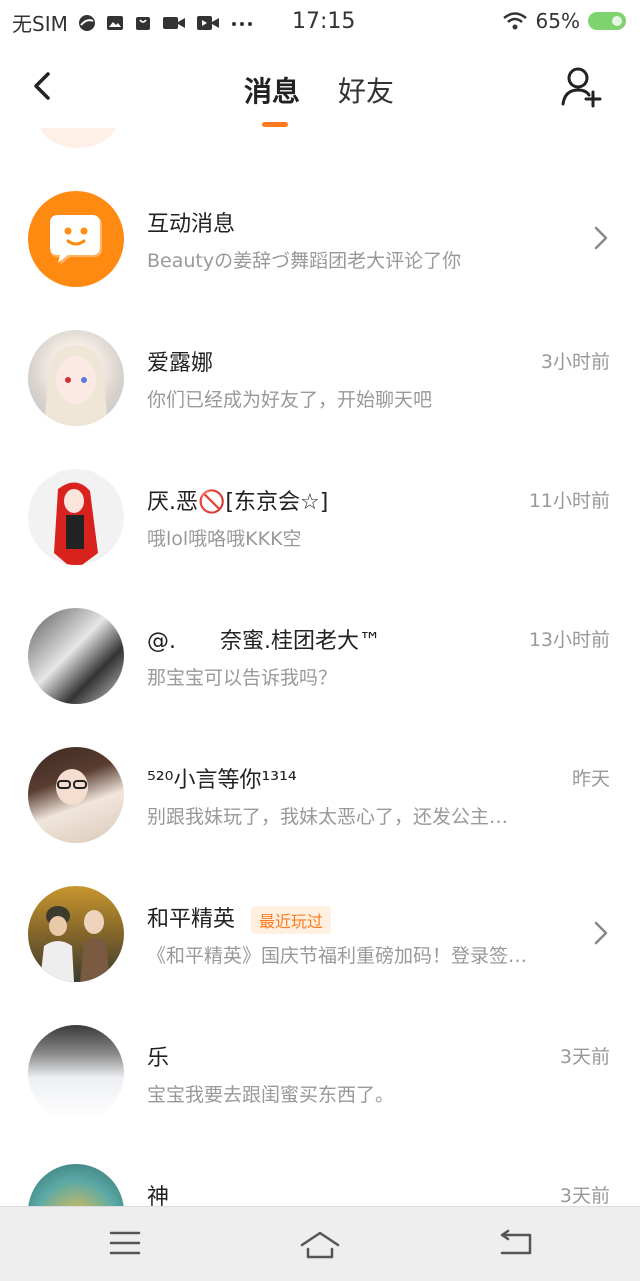 This screenshot has height=1281, width=640. What do you see at coordinates (590, 779) in the screenshot?
I see `conversation-time: 昨天` at bounding box center [590, 779].